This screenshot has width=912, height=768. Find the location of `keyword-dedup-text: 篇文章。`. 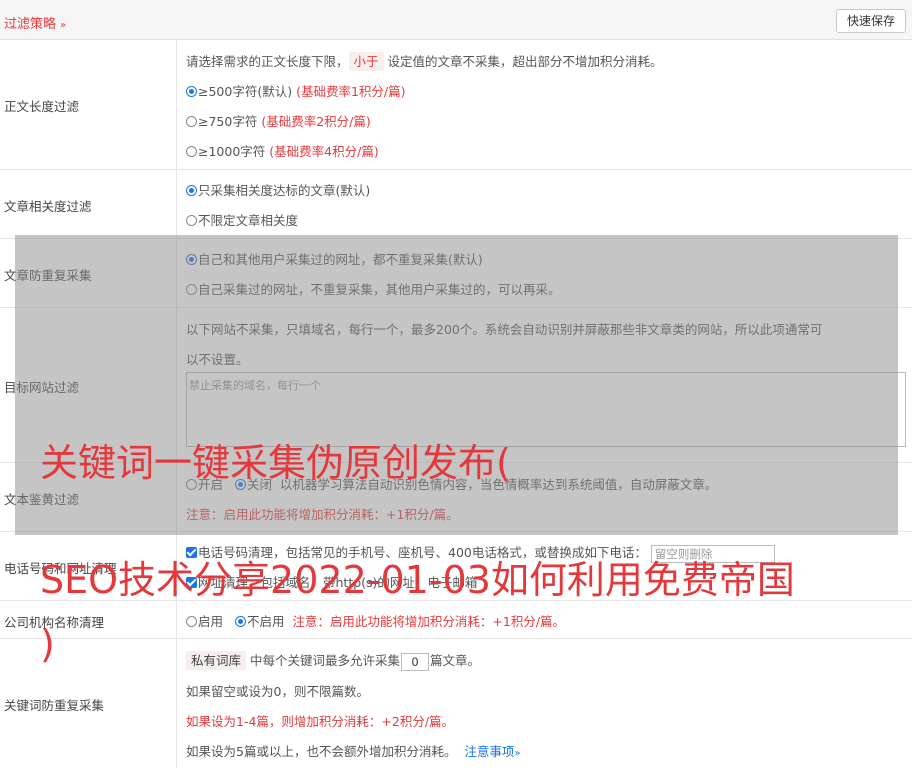

keyword-dedup-text: 篇文章。 is located at coordinates (455, 660).